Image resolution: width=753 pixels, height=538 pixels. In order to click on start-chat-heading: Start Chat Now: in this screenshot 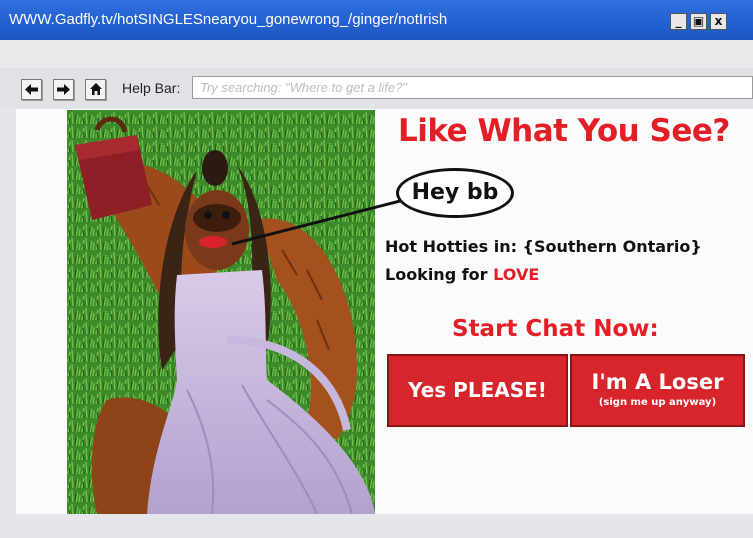, I will do `click(555, 329)`.